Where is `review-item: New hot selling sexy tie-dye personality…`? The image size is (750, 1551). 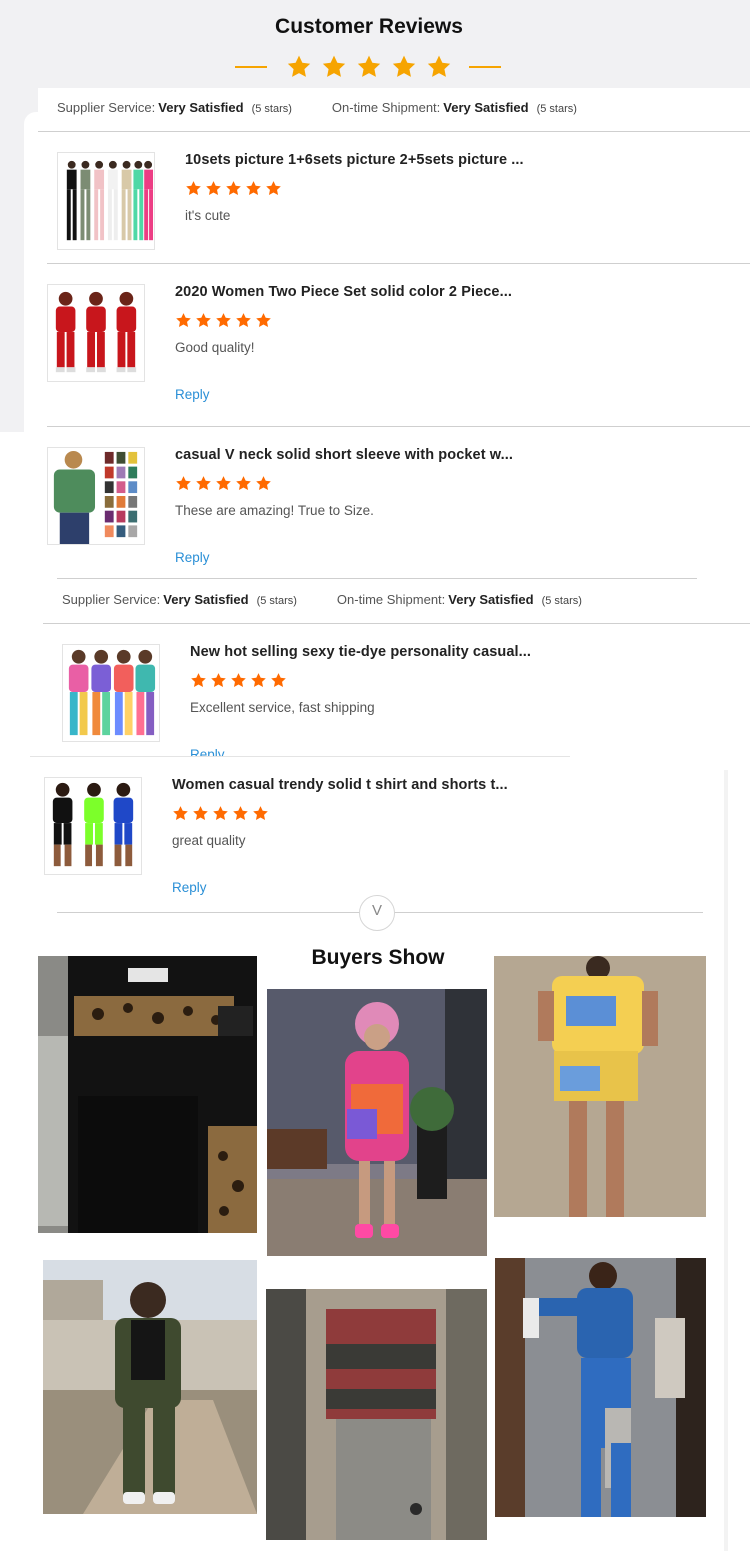
review-item: New hot selling sexy tie-dye personality… is located at coordinates (406, 700).